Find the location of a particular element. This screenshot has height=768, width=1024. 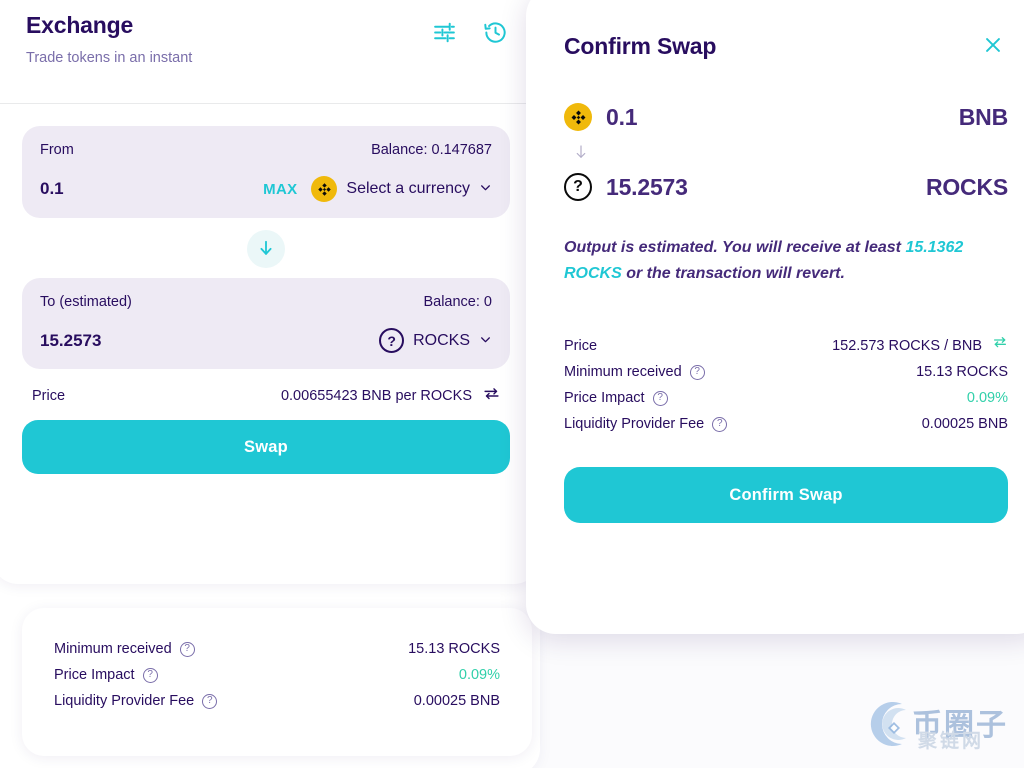

switch-tokens-row is located at coordinates (266, 249).